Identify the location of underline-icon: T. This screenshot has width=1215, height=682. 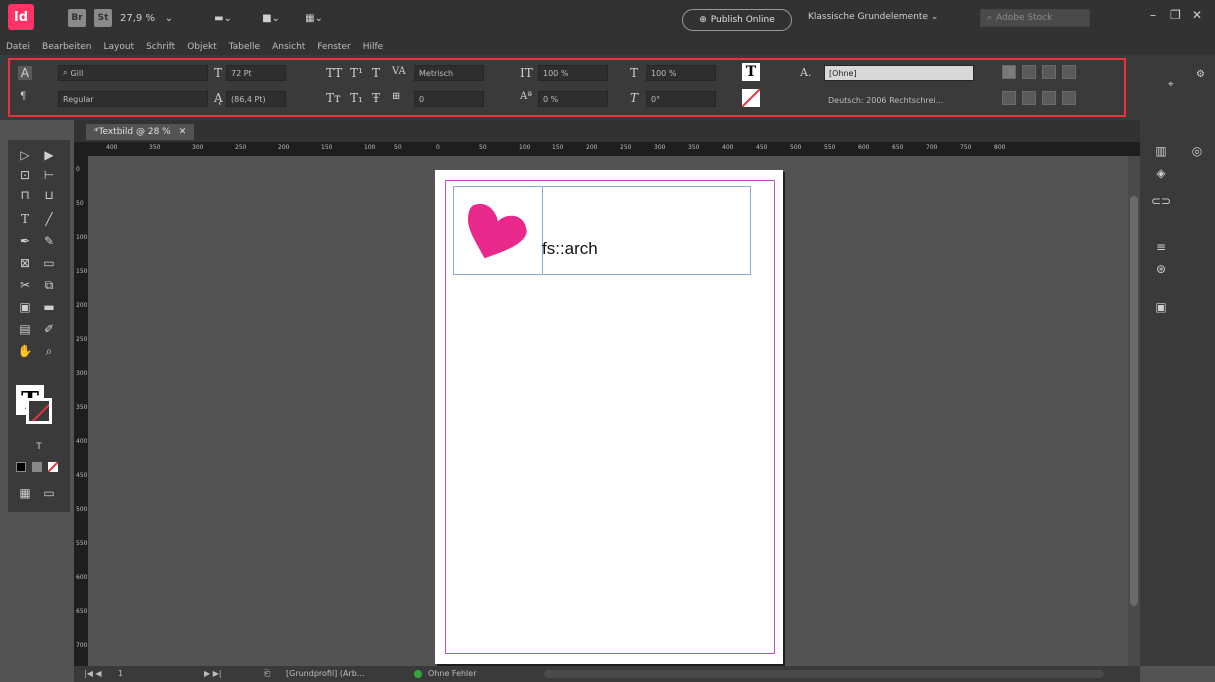
(376, 73).